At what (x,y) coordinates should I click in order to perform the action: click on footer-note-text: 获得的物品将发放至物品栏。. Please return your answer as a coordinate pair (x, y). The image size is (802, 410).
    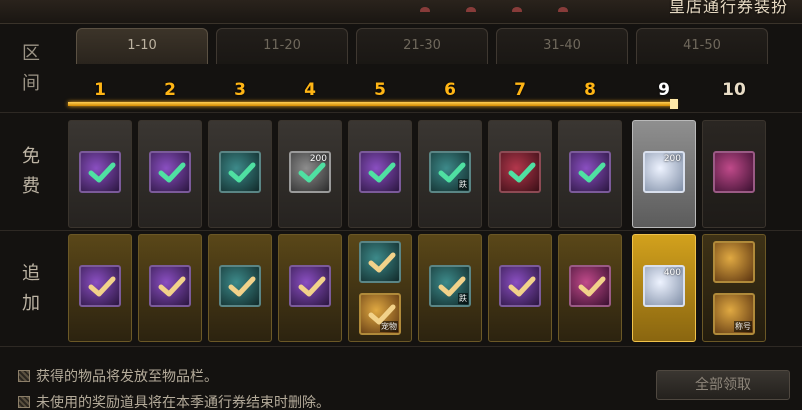
    Looking at the image, I should click on (127, 377).